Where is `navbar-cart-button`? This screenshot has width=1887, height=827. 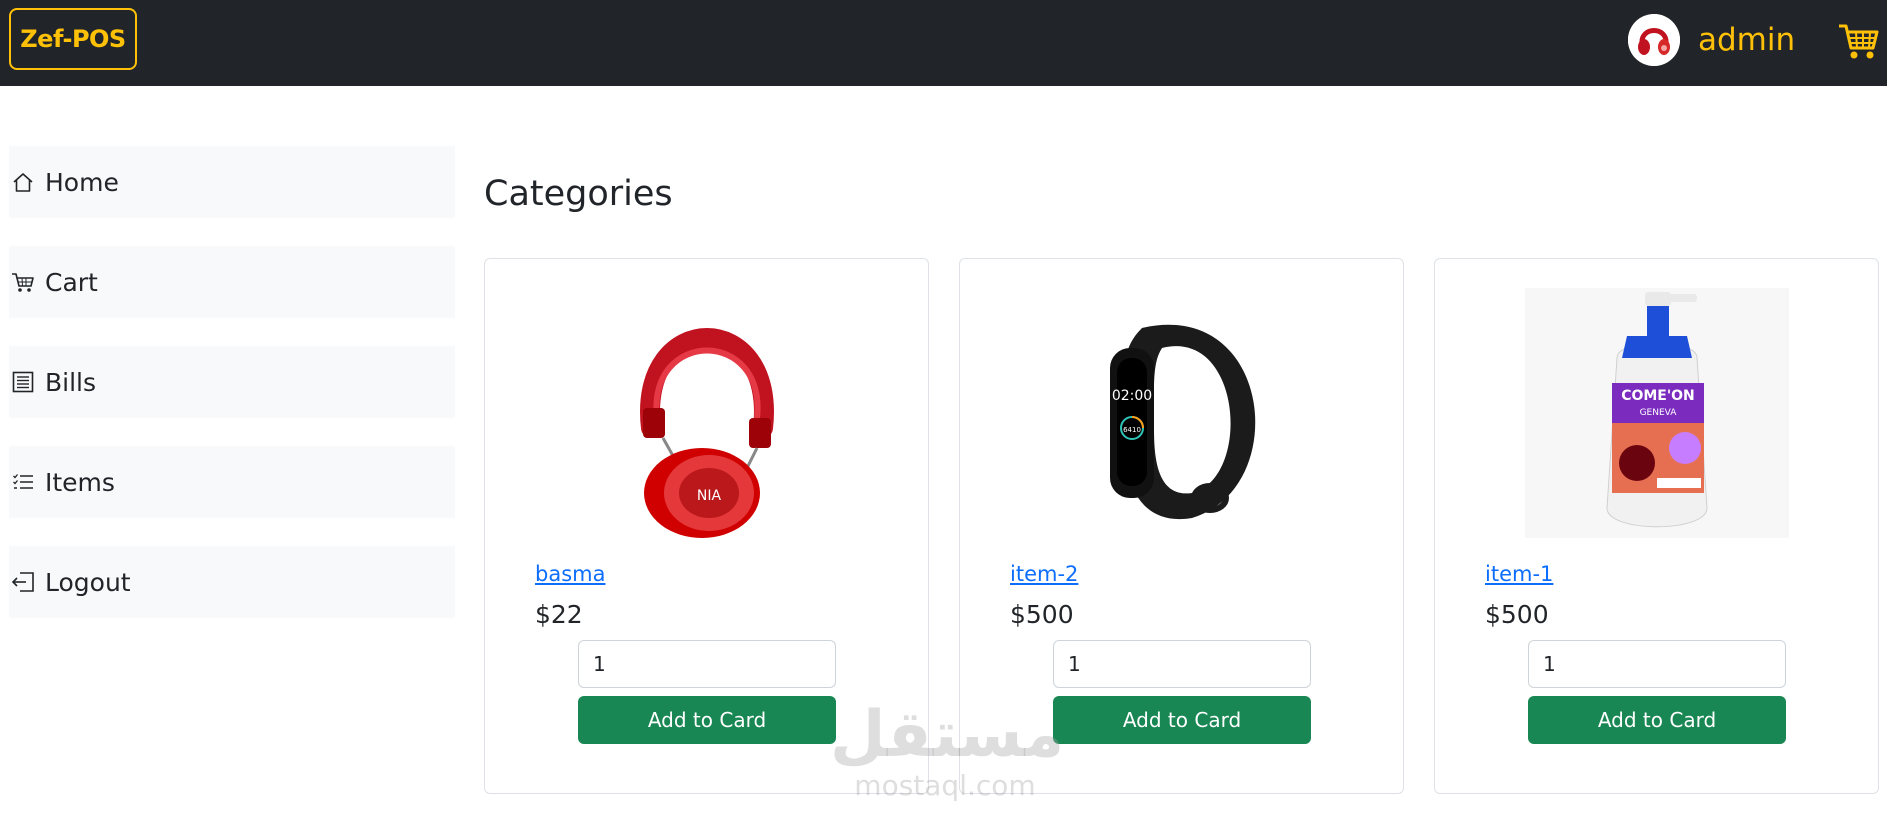 navbar-cart-button is located at coordinates (1858, 40).